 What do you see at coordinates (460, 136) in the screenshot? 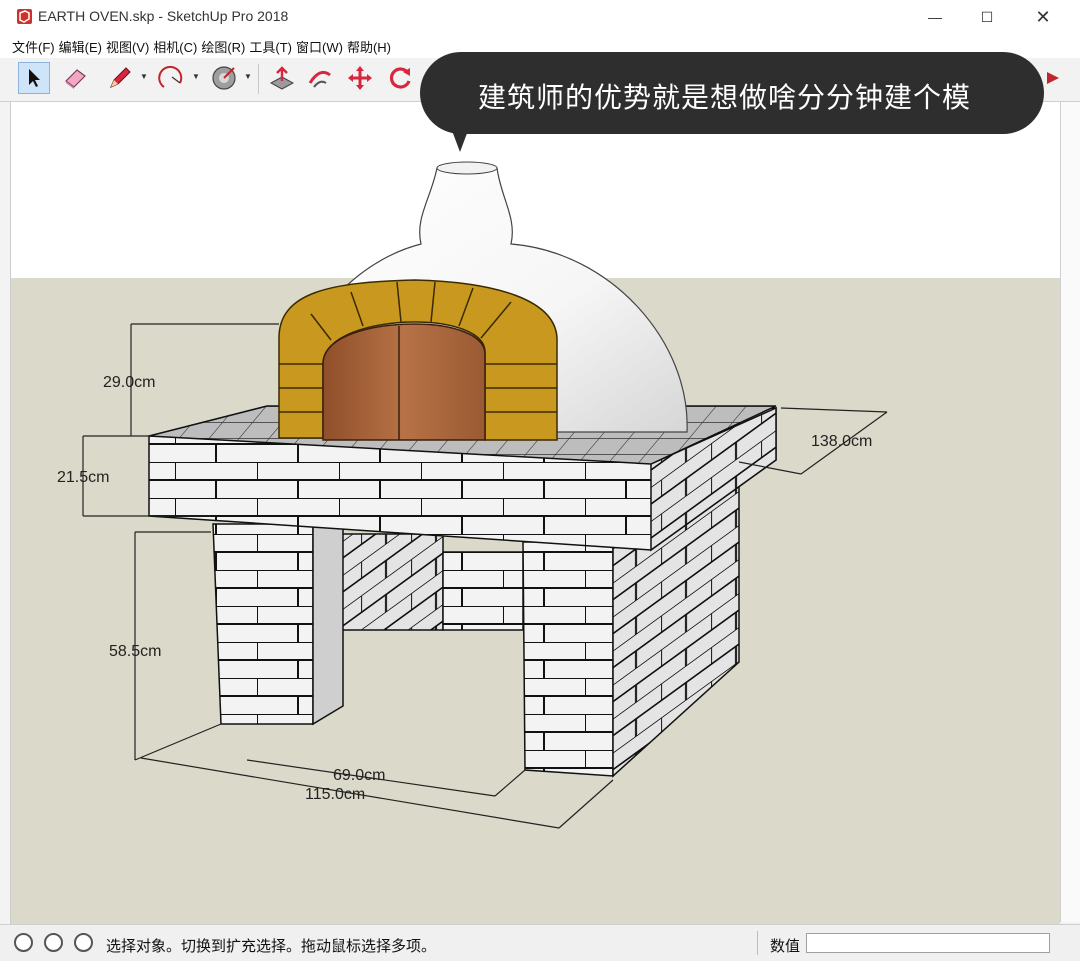
I see `caption-bubble-tail` at bounding box center [460, 136].